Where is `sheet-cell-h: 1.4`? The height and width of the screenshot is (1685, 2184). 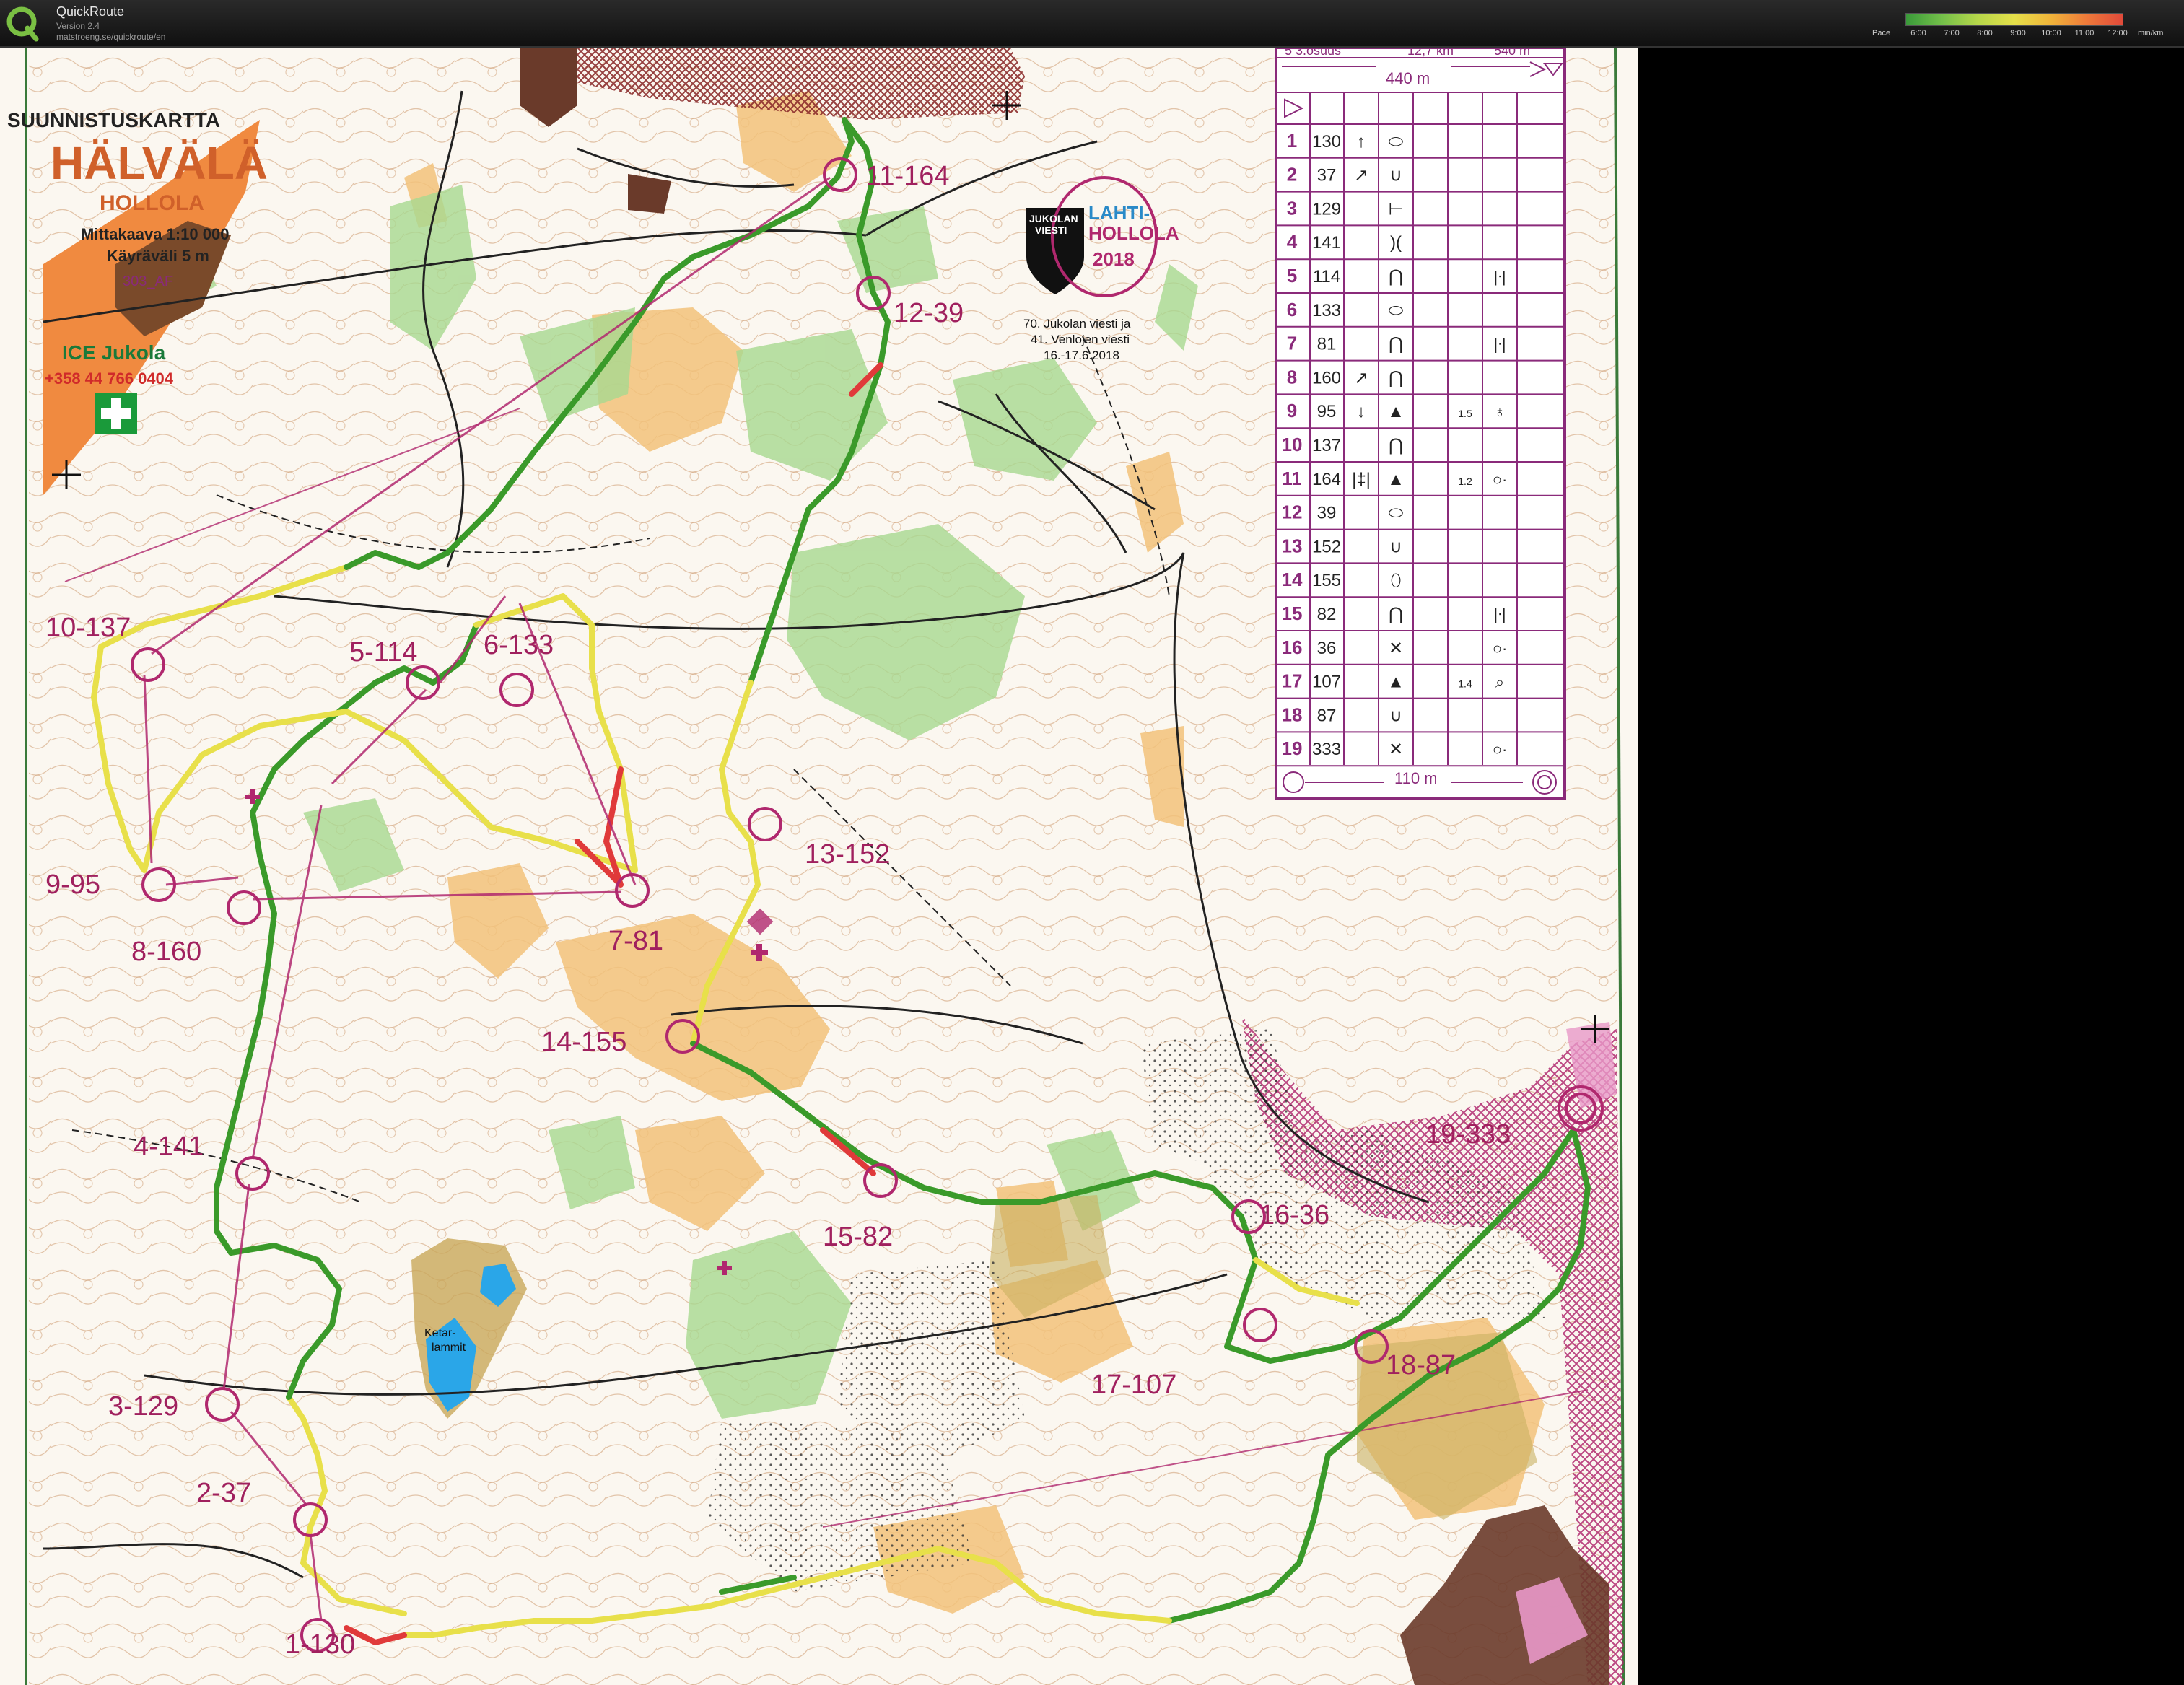 sheet-cell-h: 1.4 is located at coordinates (1465, 684).